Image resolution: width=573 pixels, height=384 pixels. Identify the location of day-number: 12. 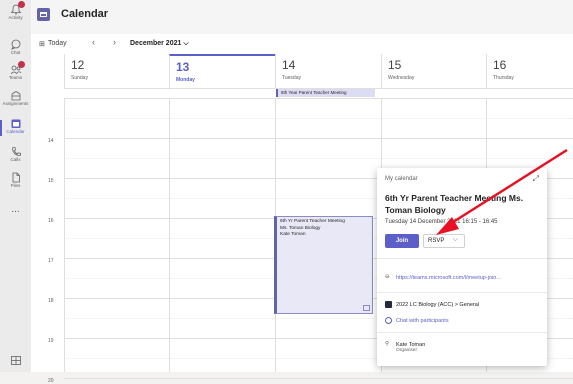
(78, 65).